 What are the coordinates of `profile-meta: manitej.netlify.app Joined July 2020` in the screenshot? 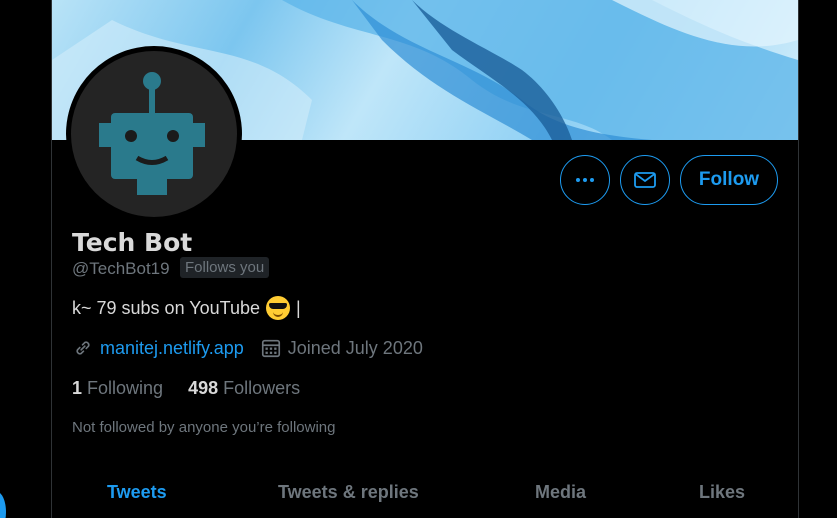 It's located at (247, 348).